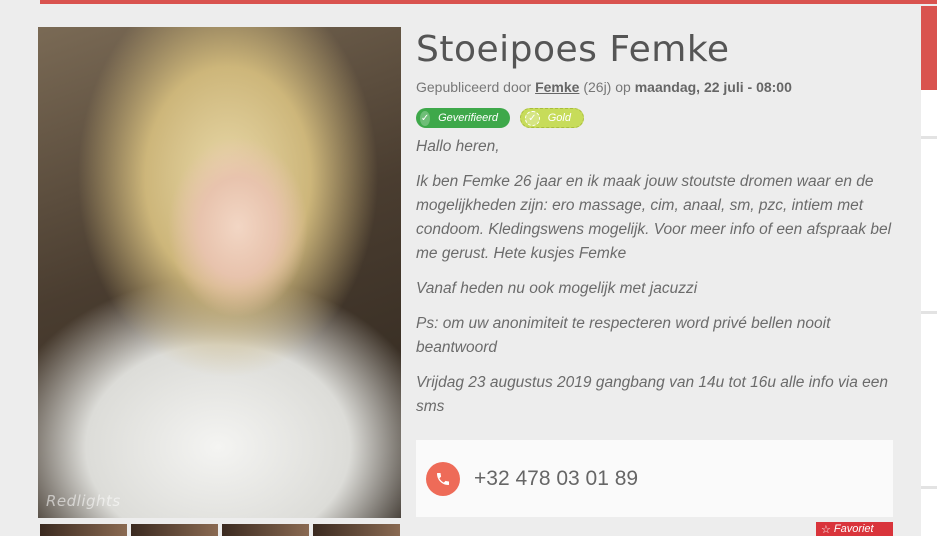 The width and height of the screenshot is (937, 536). I want to click on favorite-button: ☆ Favoriet, so click(854, 529).